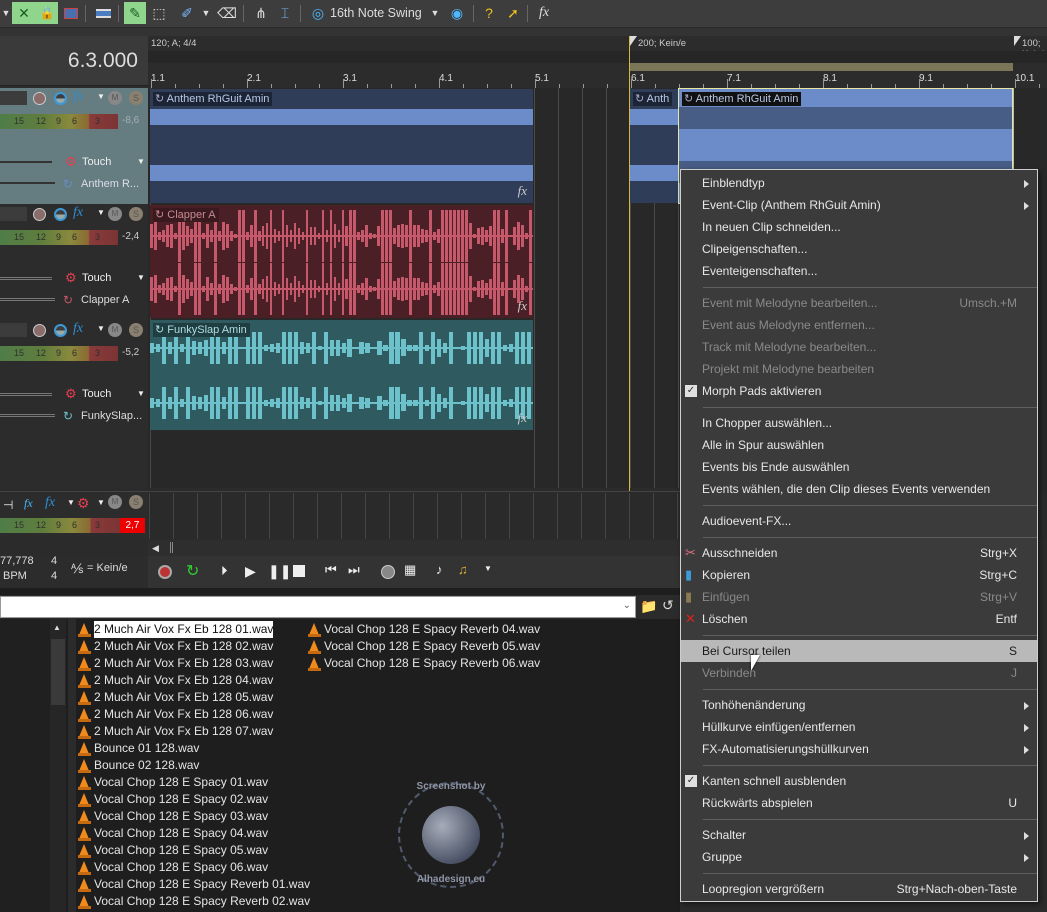  I want to click on loop-playback-button: ↻, so click(192, 571).